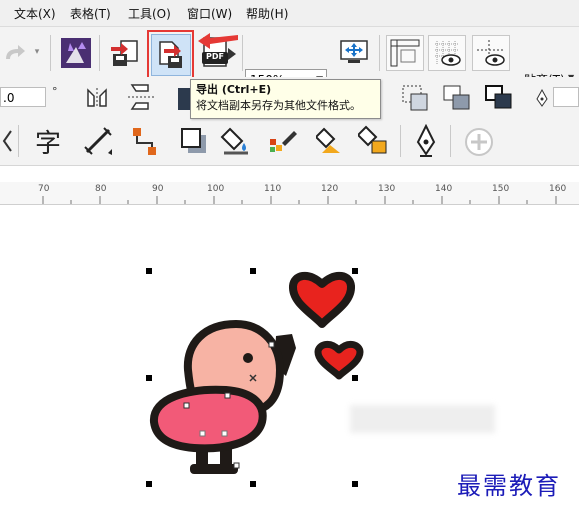 This screenshot has width=579, height=512. What do you see at coordinates (44, 189) in the screenshot?
I see `ruler-tick-label: 70` at bounding box center [44, 189].